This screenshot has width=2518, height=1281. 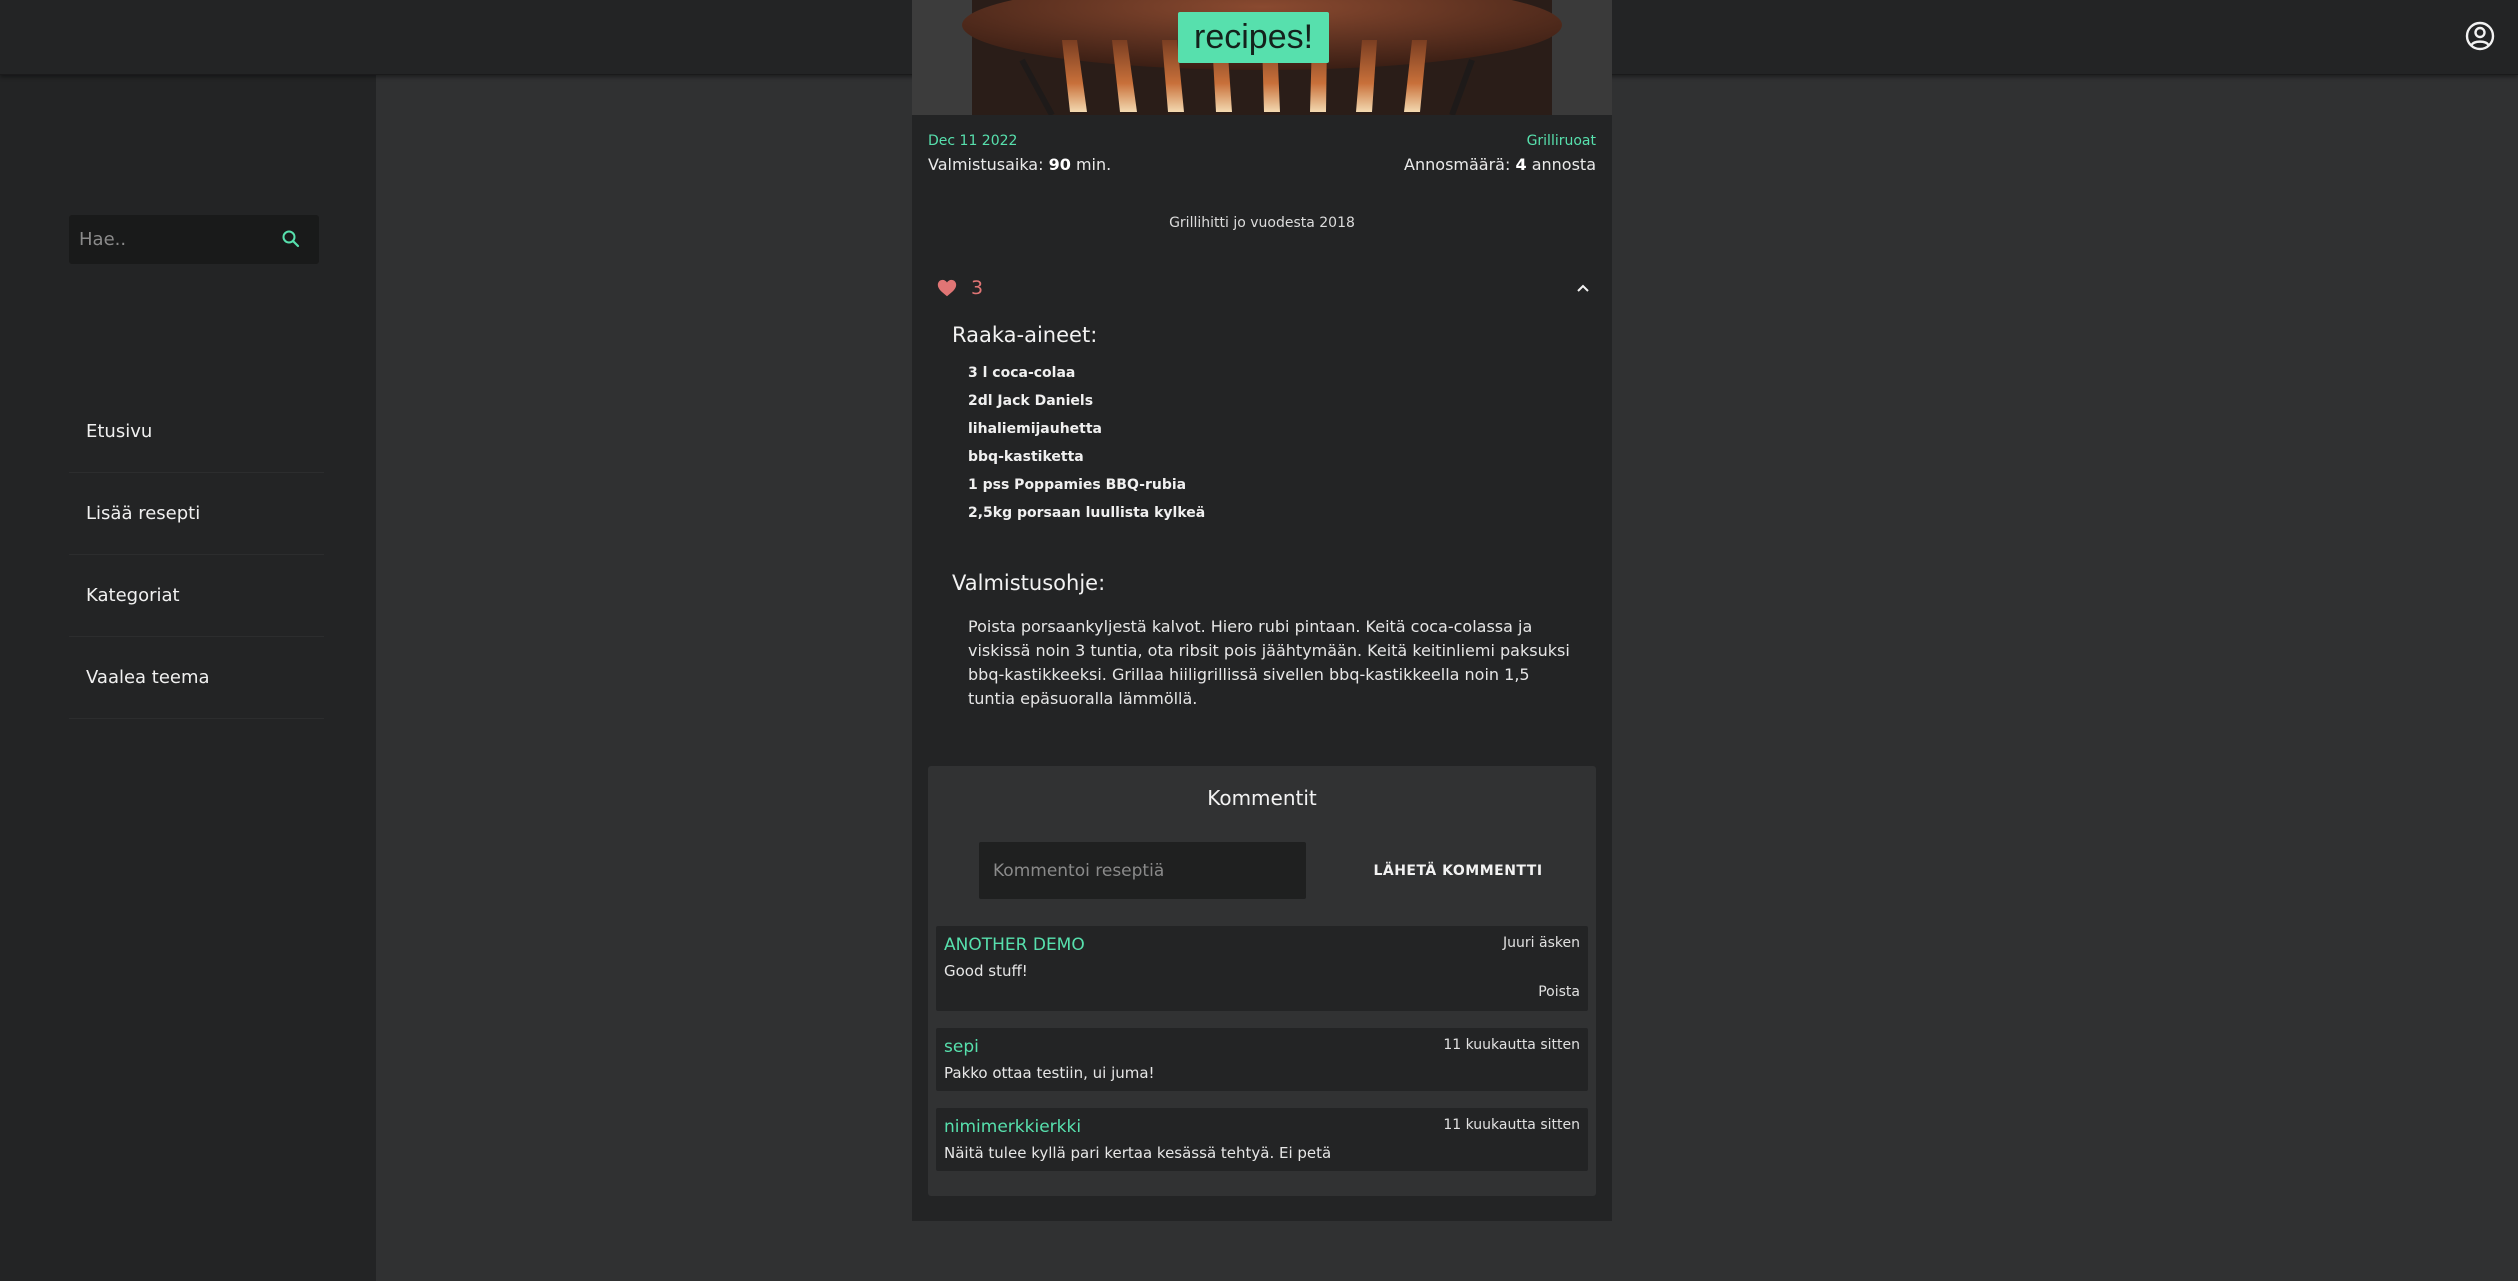 What do you see at coordinates (947, 288) in the screenshot?
I see `heart-icon` at bounding box center [947, 288].